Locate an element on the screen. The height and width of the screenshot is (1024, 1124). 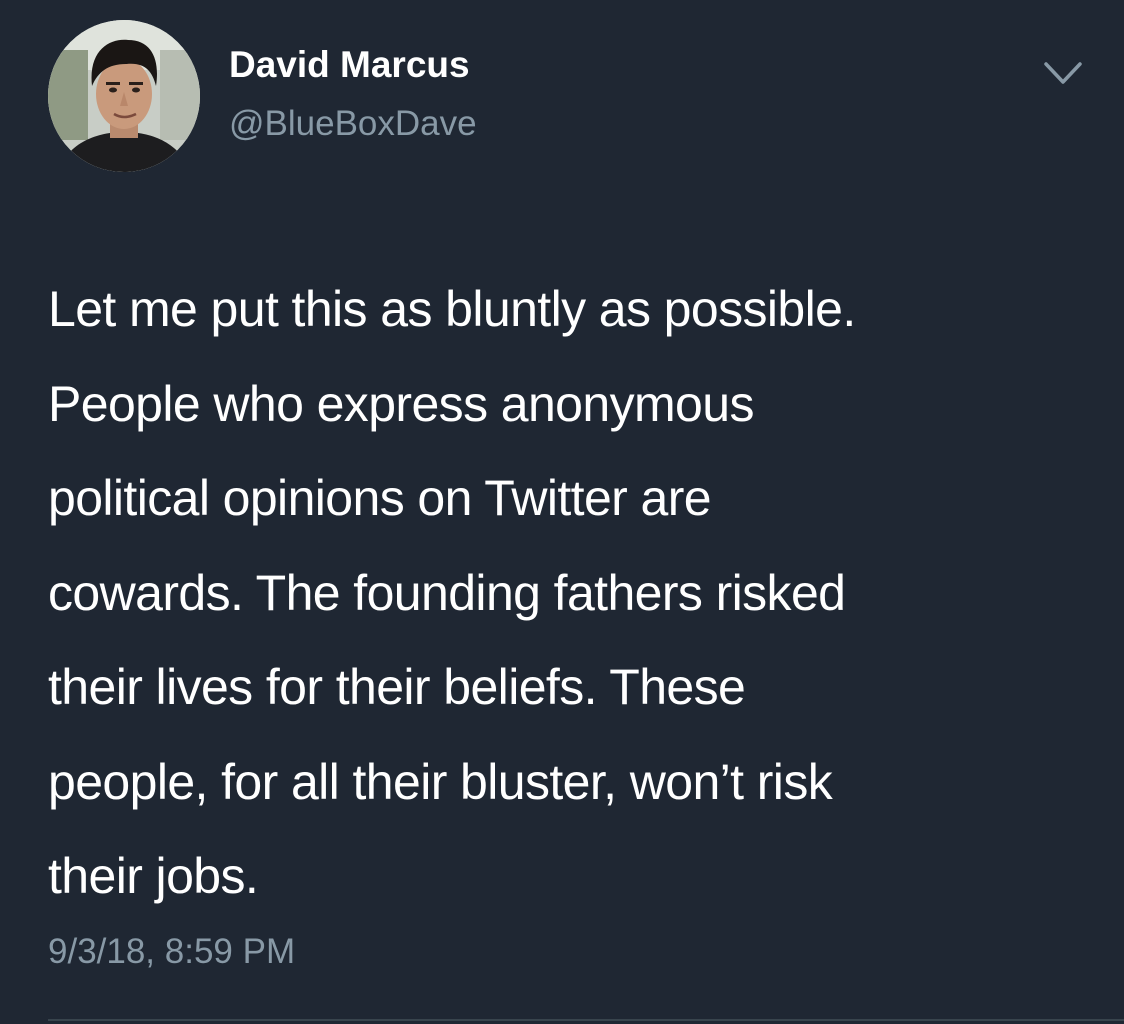
author-display-name: David Marcus is located at coordinates (349, 64).